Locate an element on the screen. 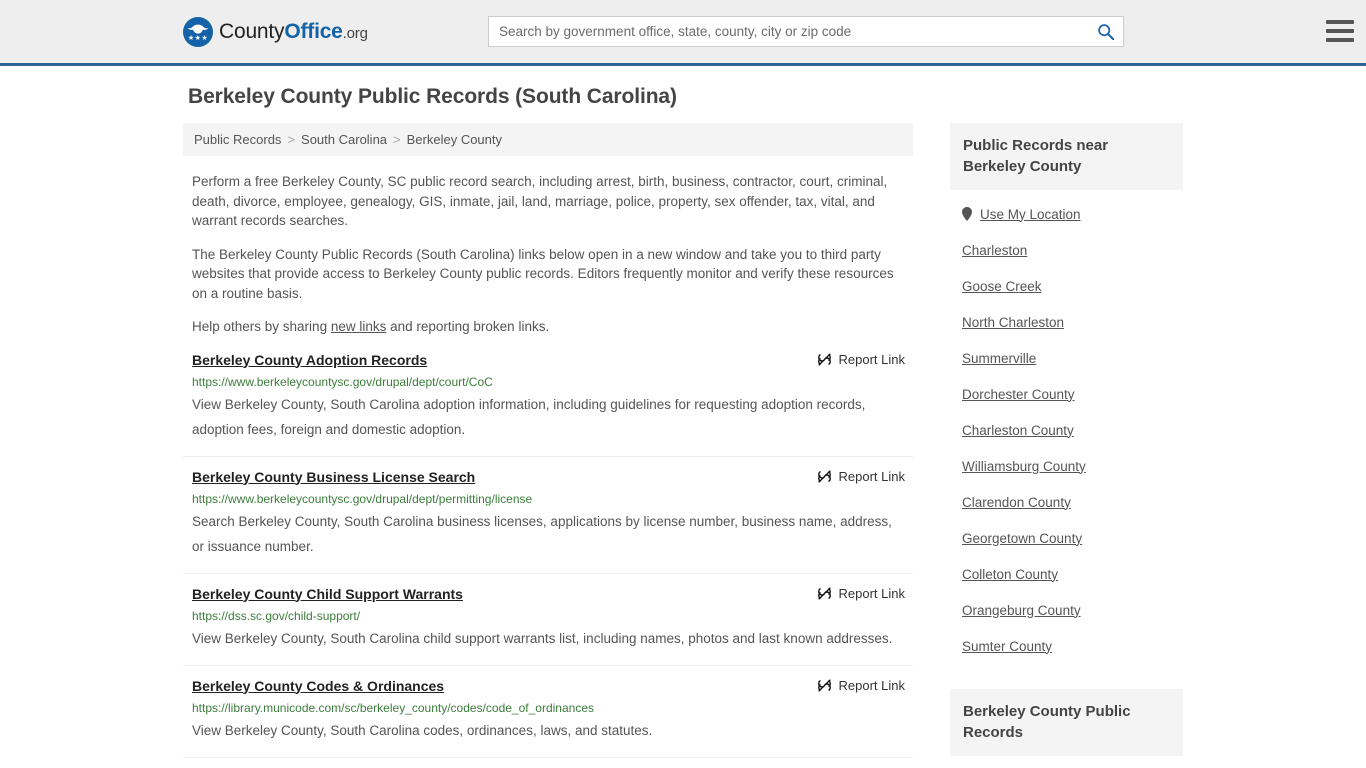 This screenshot has width=1366, height=768. sidebar-link-label: North Charleston is located at coordinates (1013, 322).